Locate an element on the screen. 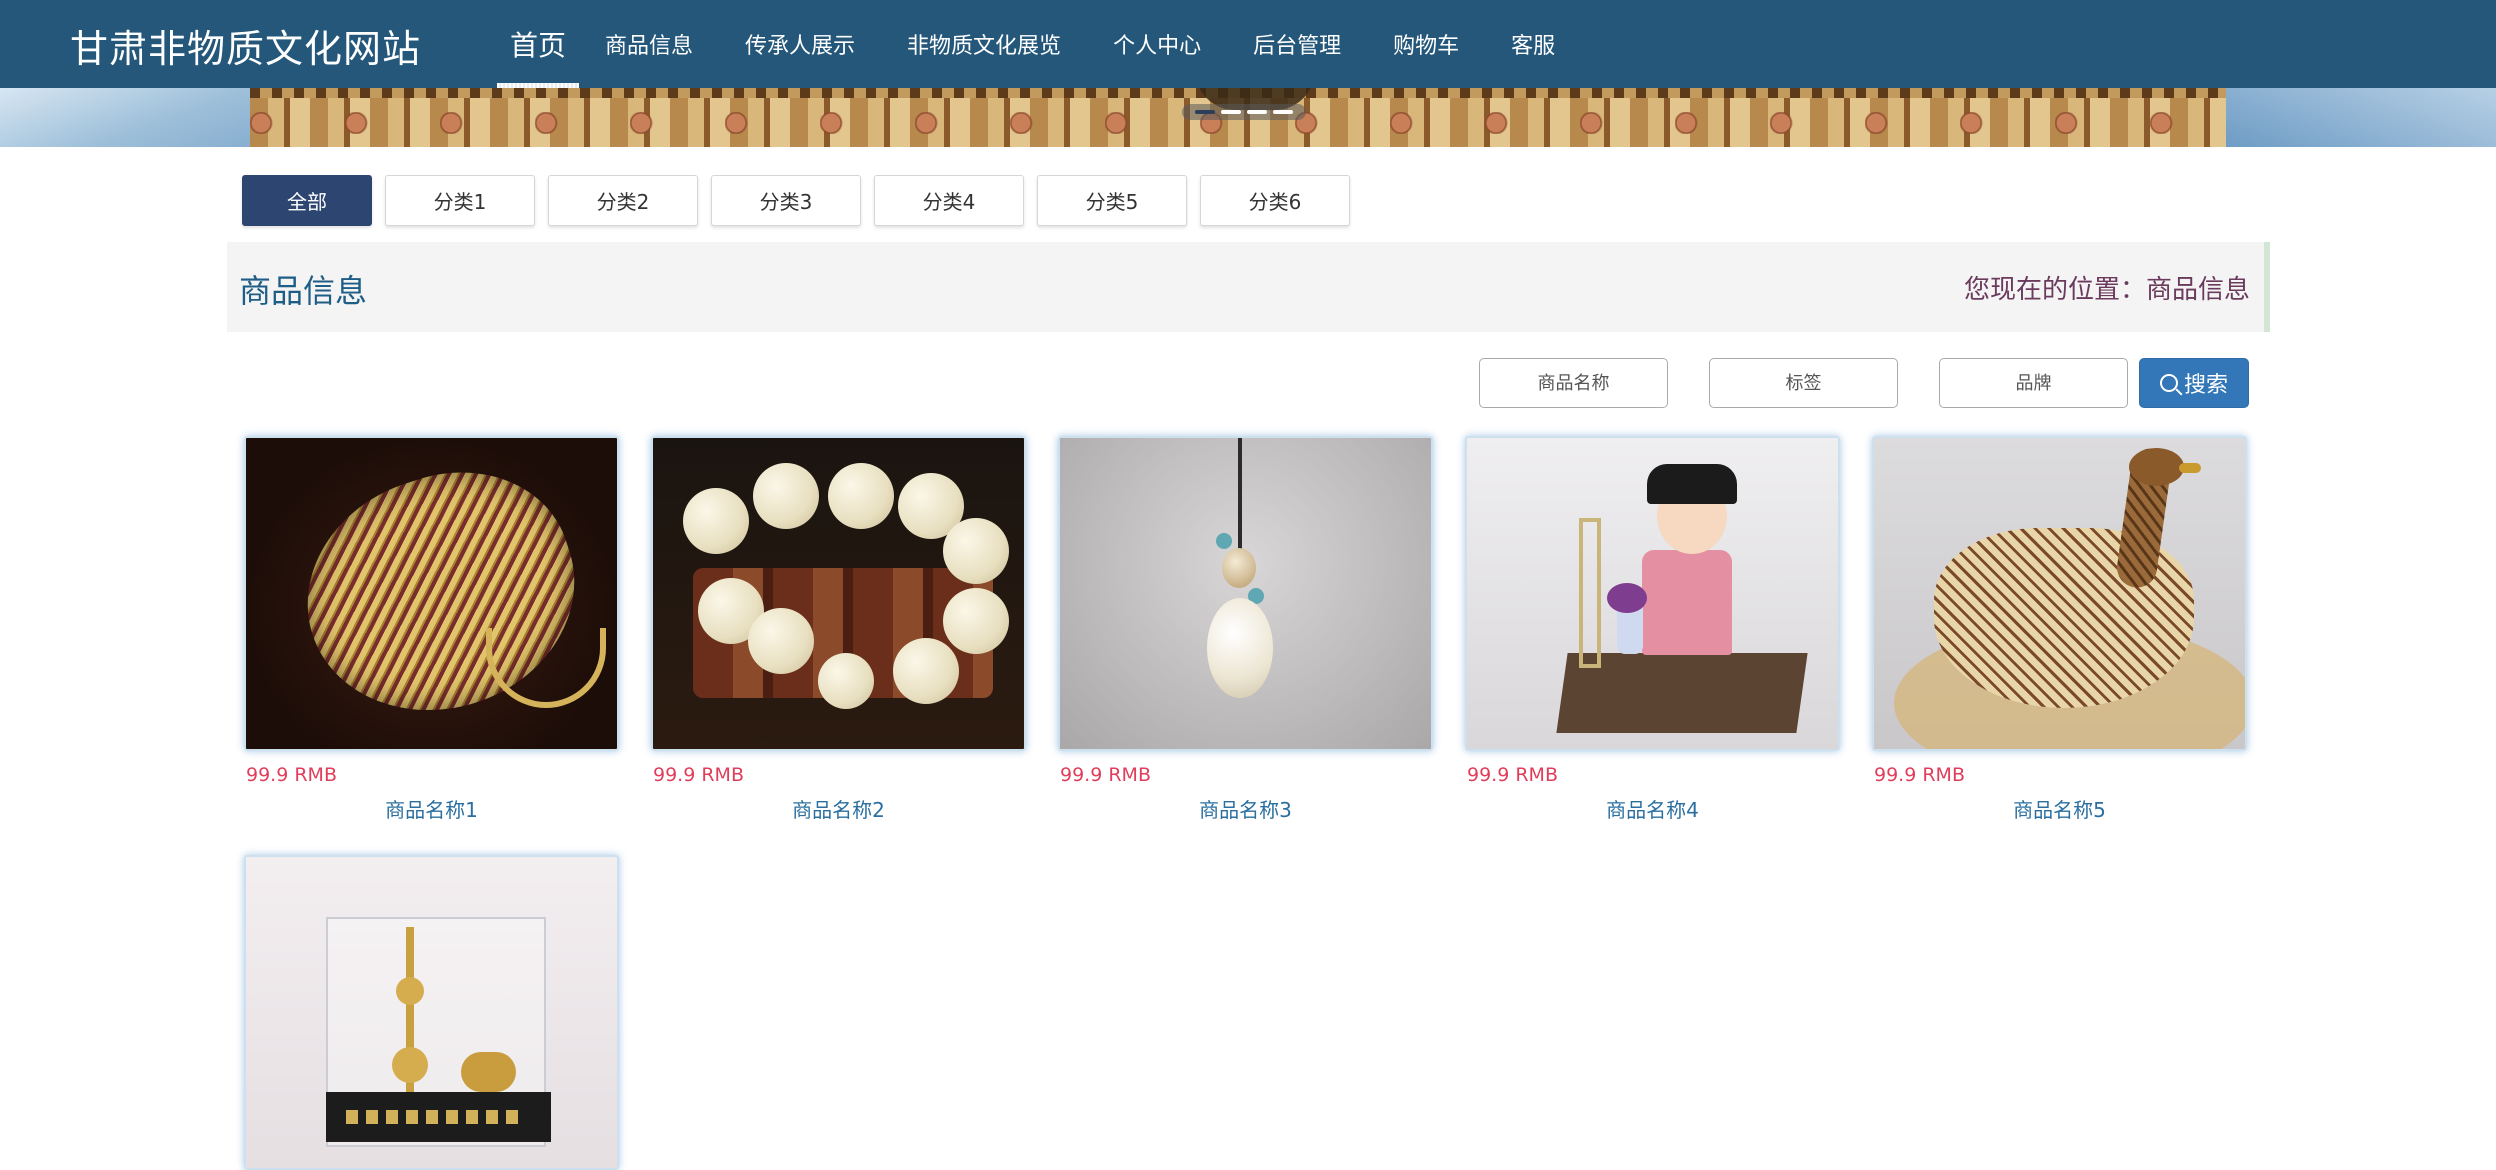 The width and height of the screenshot is (2496, 1170). breadcrumb: 您现在的位置：商品信息 is located at coordinates (2106, 290).